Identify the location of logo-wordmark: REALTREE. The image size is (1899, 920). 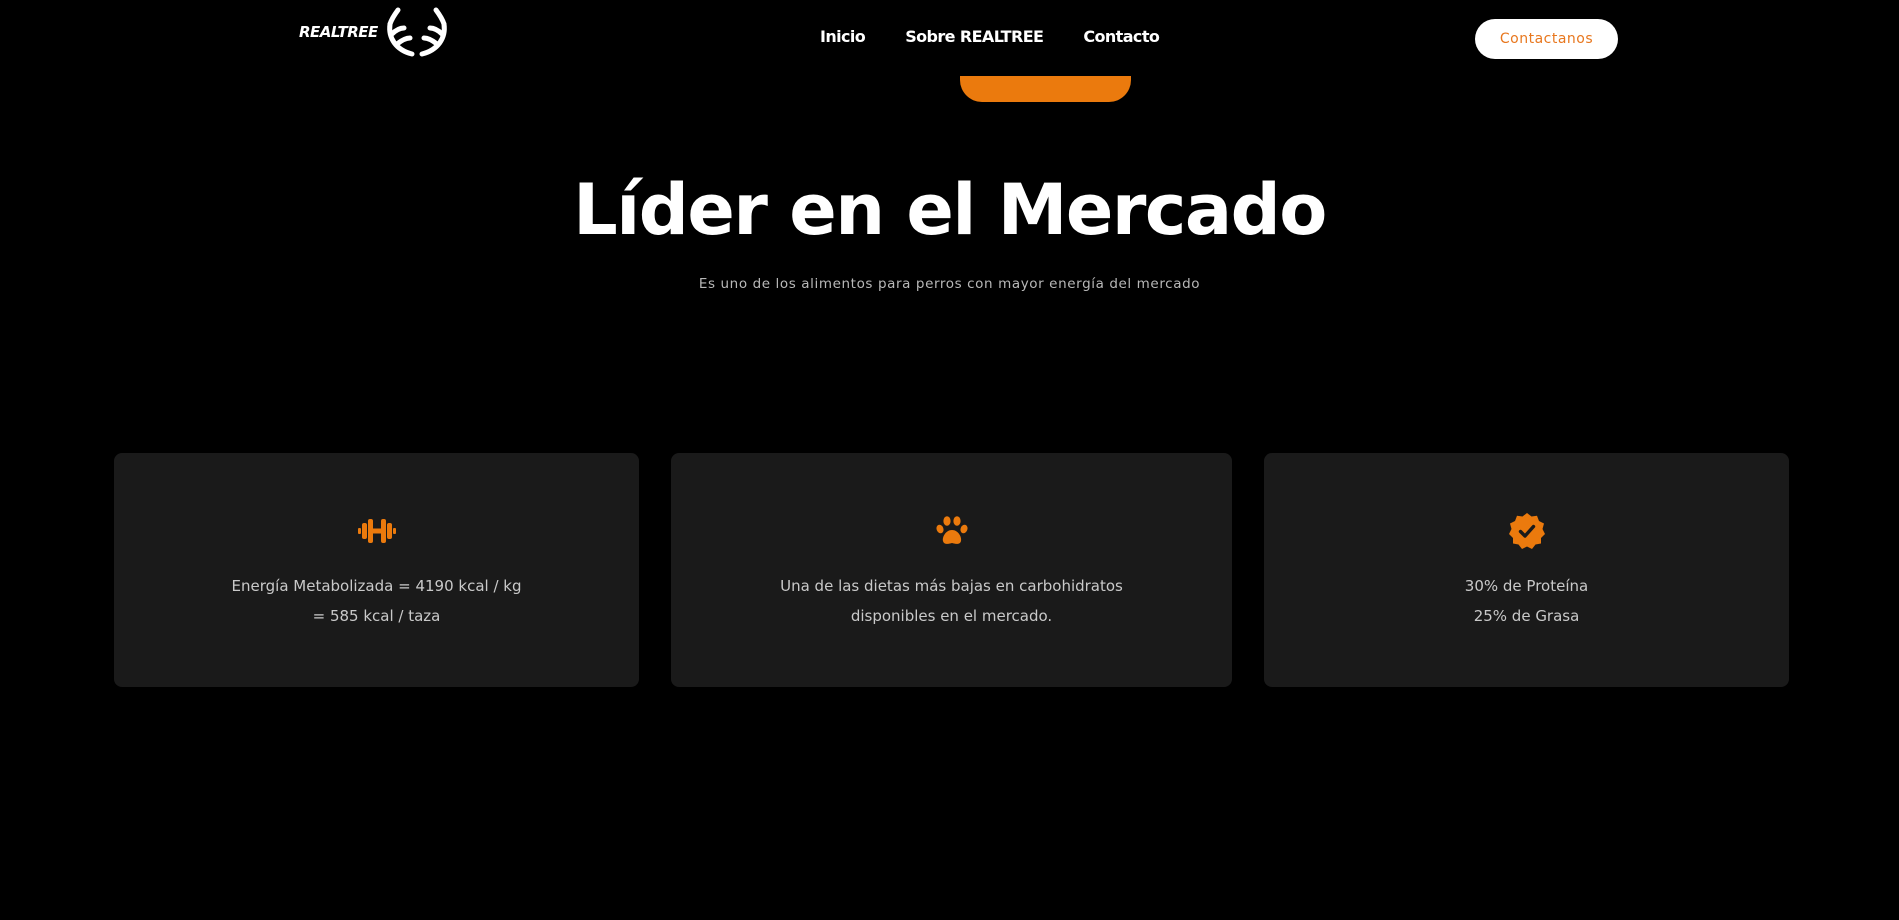
(338, 32).